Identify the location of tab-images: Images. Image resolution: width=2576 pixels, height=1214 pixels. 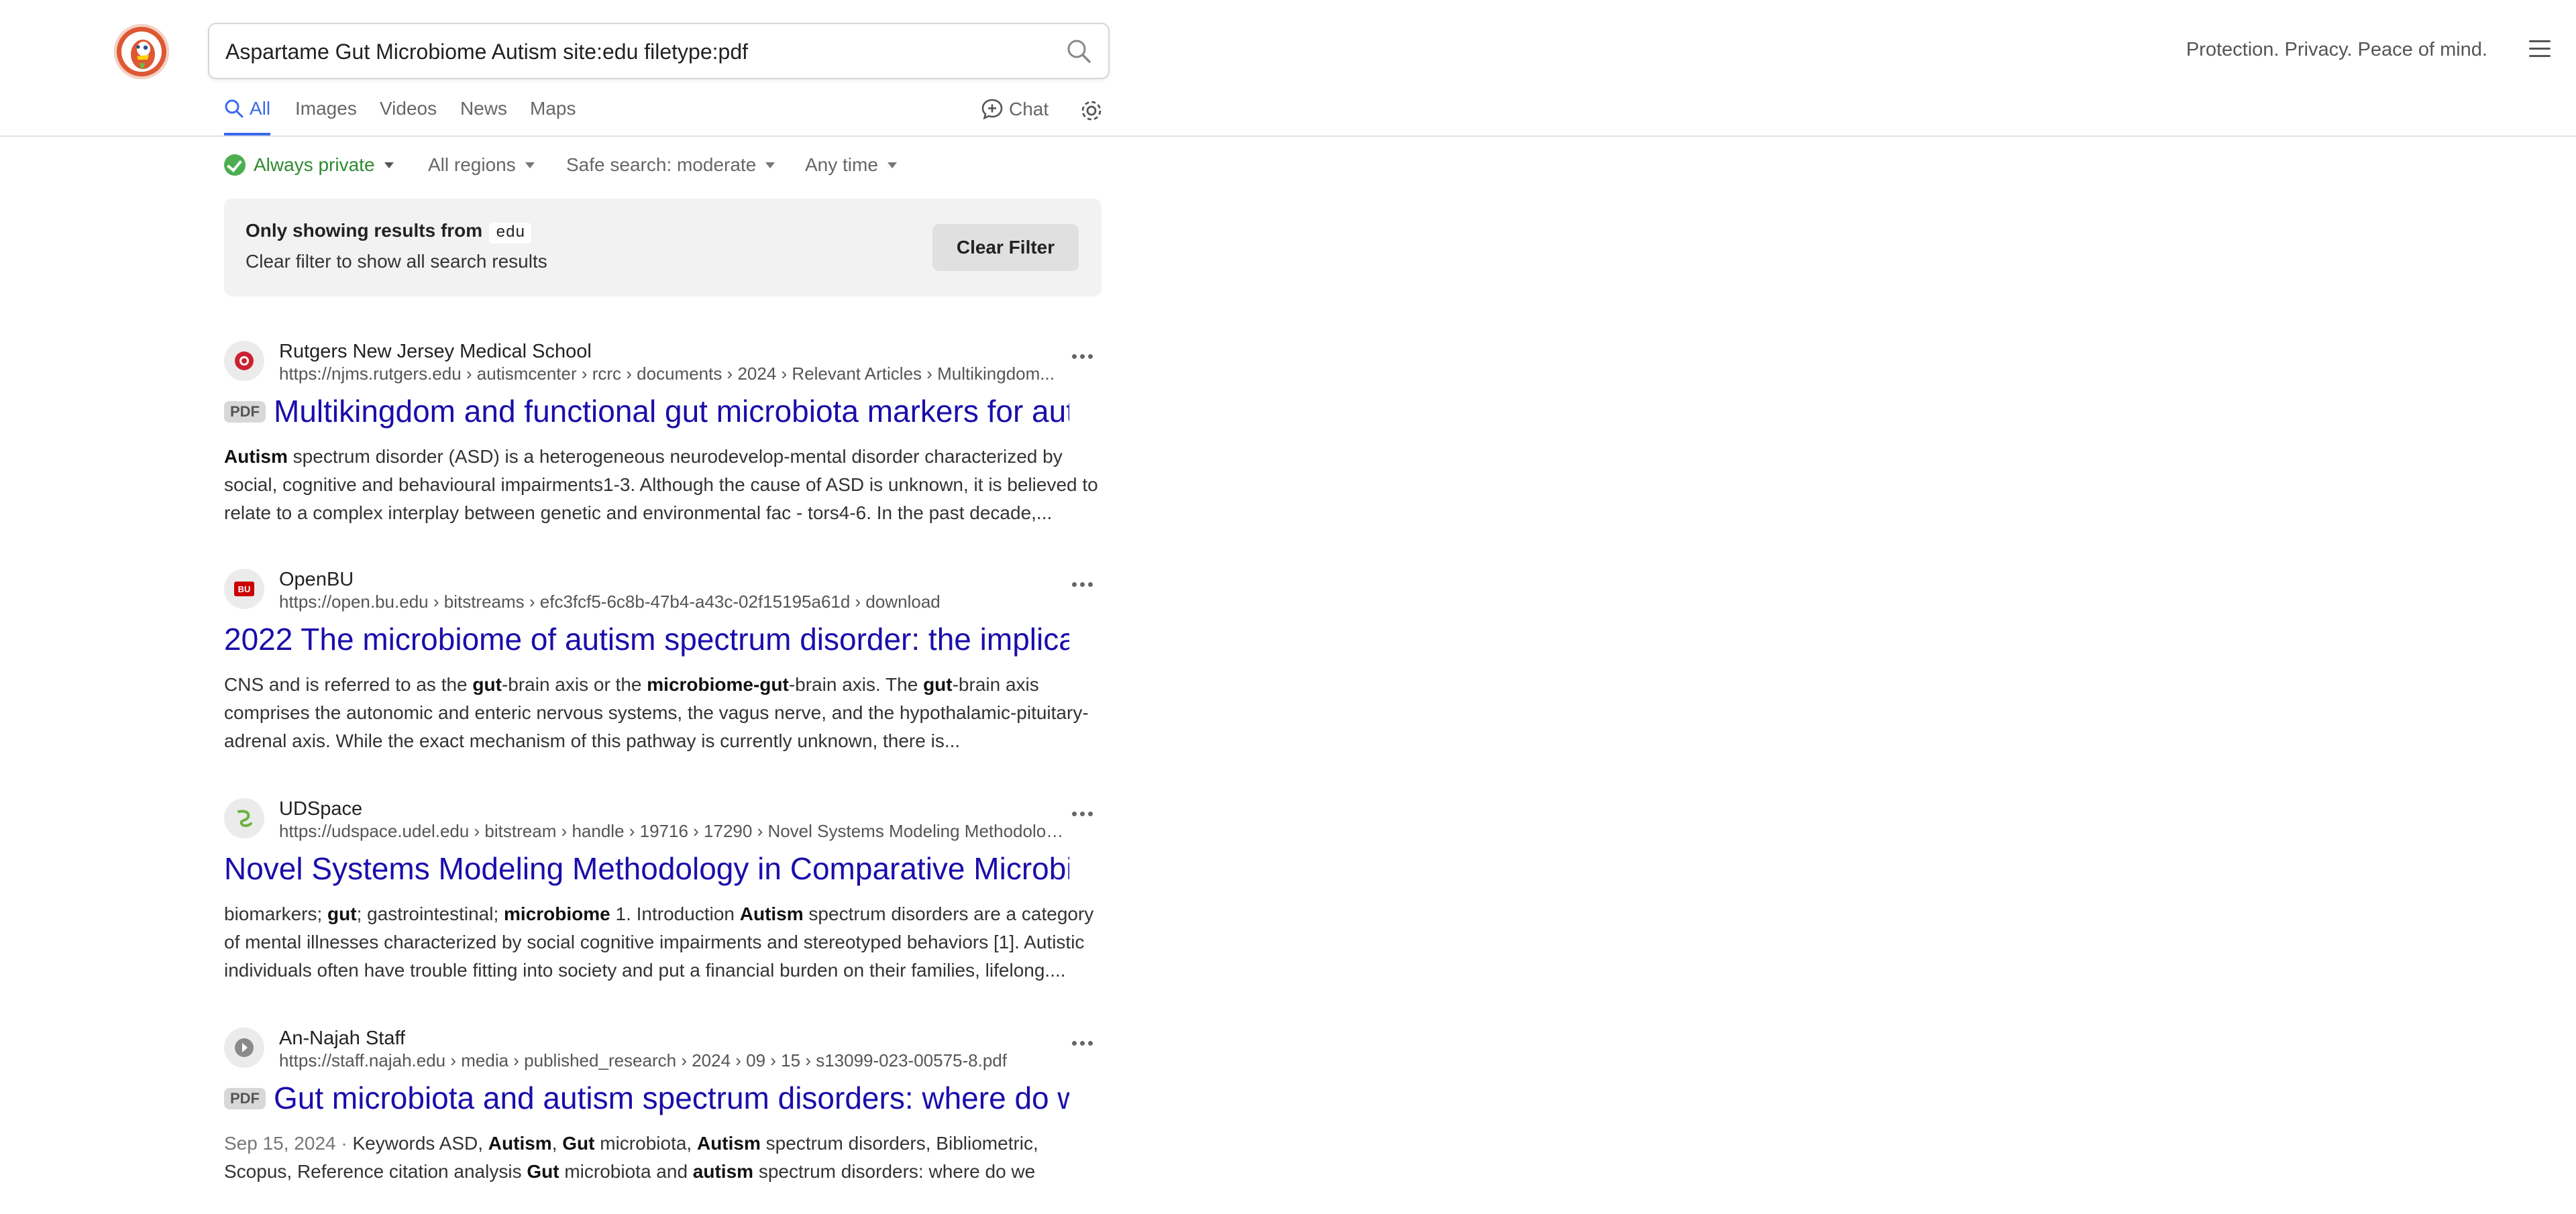
(326, 116).